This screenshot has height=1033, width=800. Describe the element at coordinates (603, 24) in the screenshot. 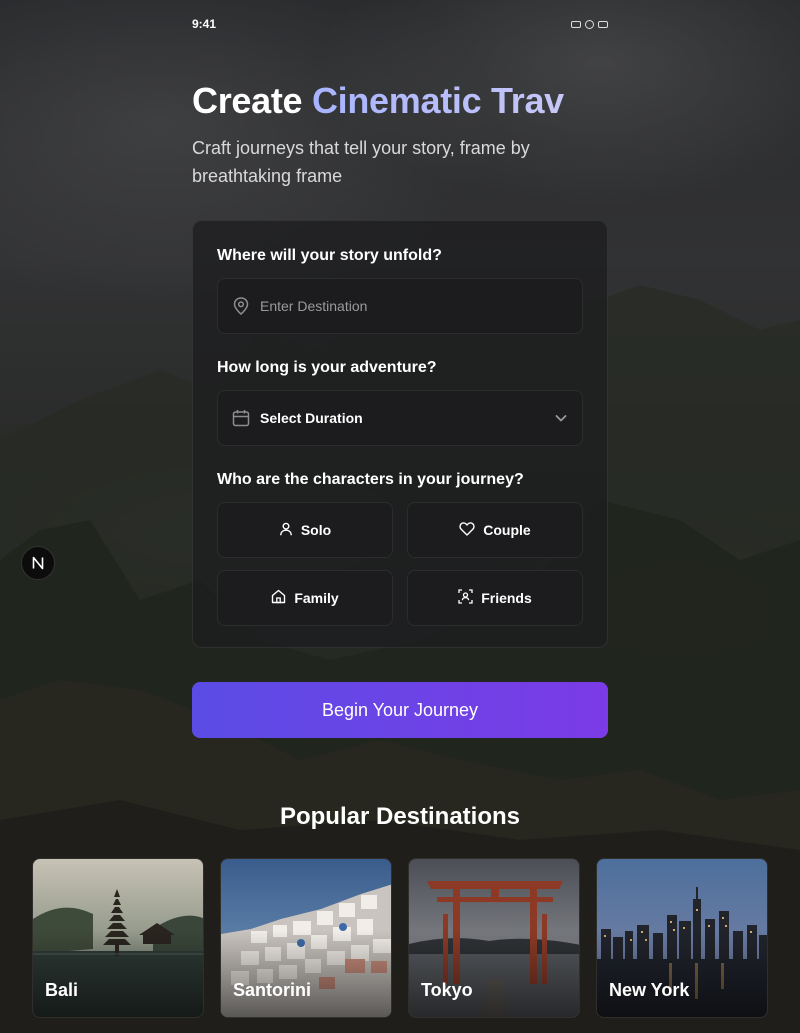

I see `signal-icon` at that location.